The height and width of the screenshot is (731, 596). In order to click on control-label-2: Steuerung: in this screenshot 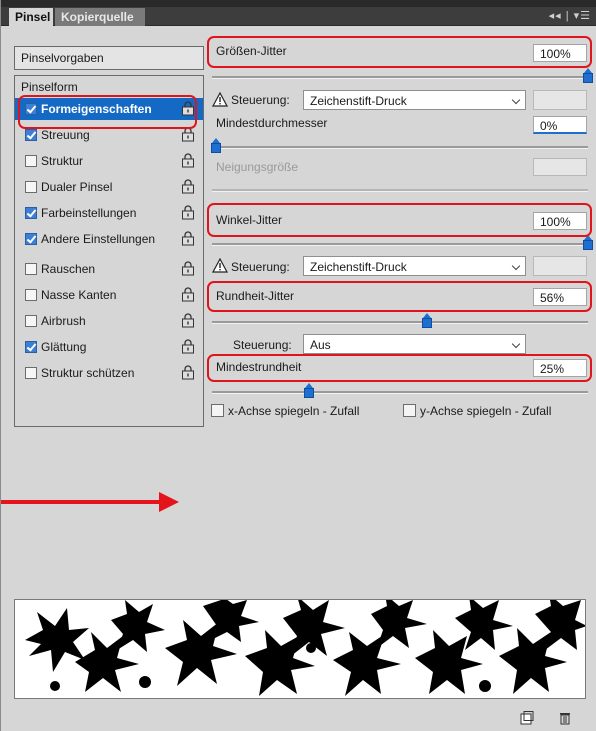, I will do `click(260, 267)`.